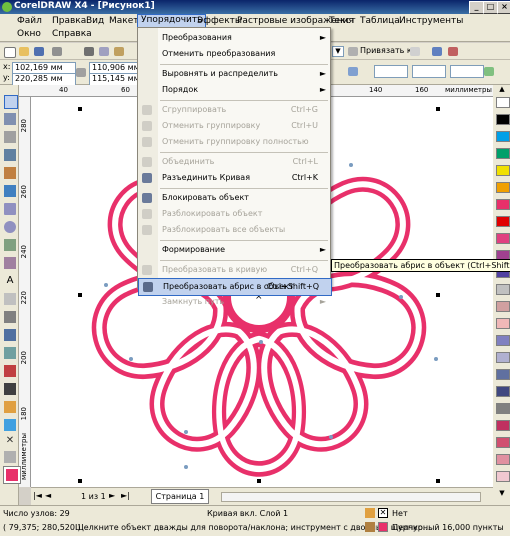 This screenshot has width=510, height=536. Describe the element at coordinates (10, 407) in the screenshot. I see `fill-tool-icon` at that location.